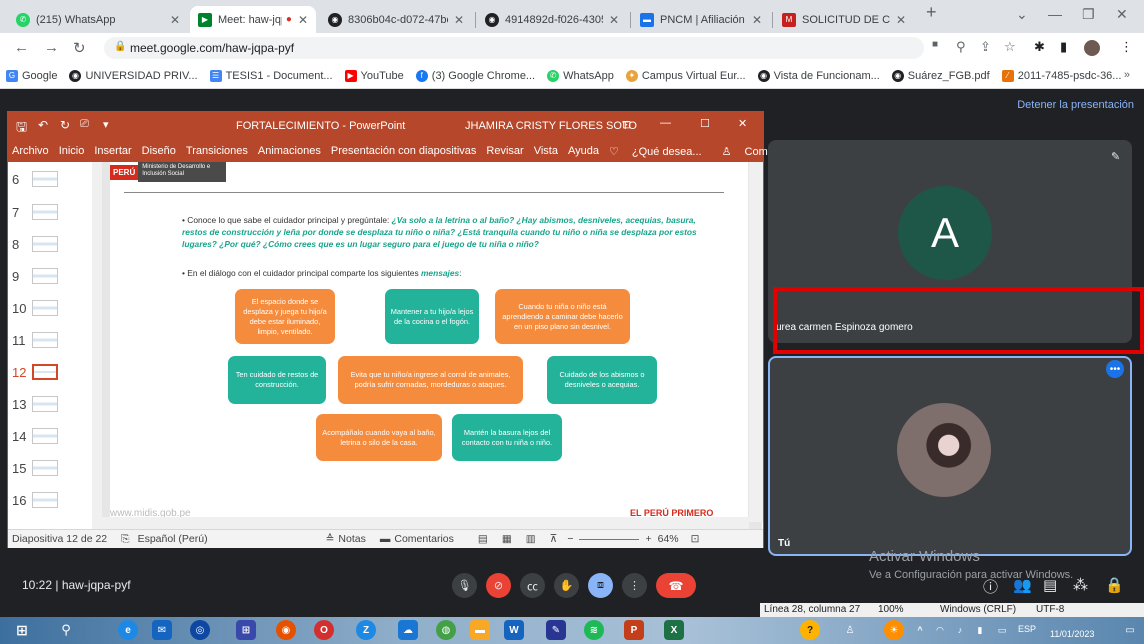 The height and width of the screenshot is (644, 1144). What do you see at coordinates (1022, 14) in the screenshot?
I see `tab-search-icon: ⌄` at bounding box center [1022, 14].